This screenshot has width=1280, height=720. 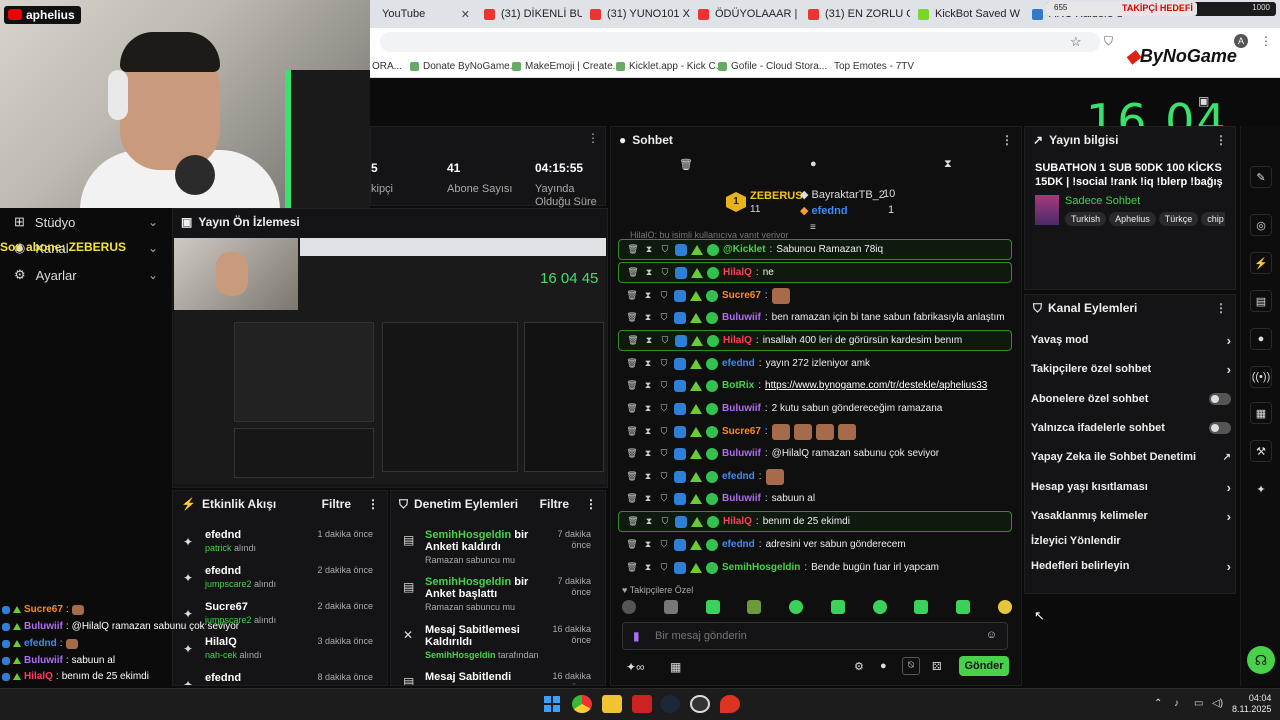 I want to click on valorant-icon, so click(x=730, y=704).